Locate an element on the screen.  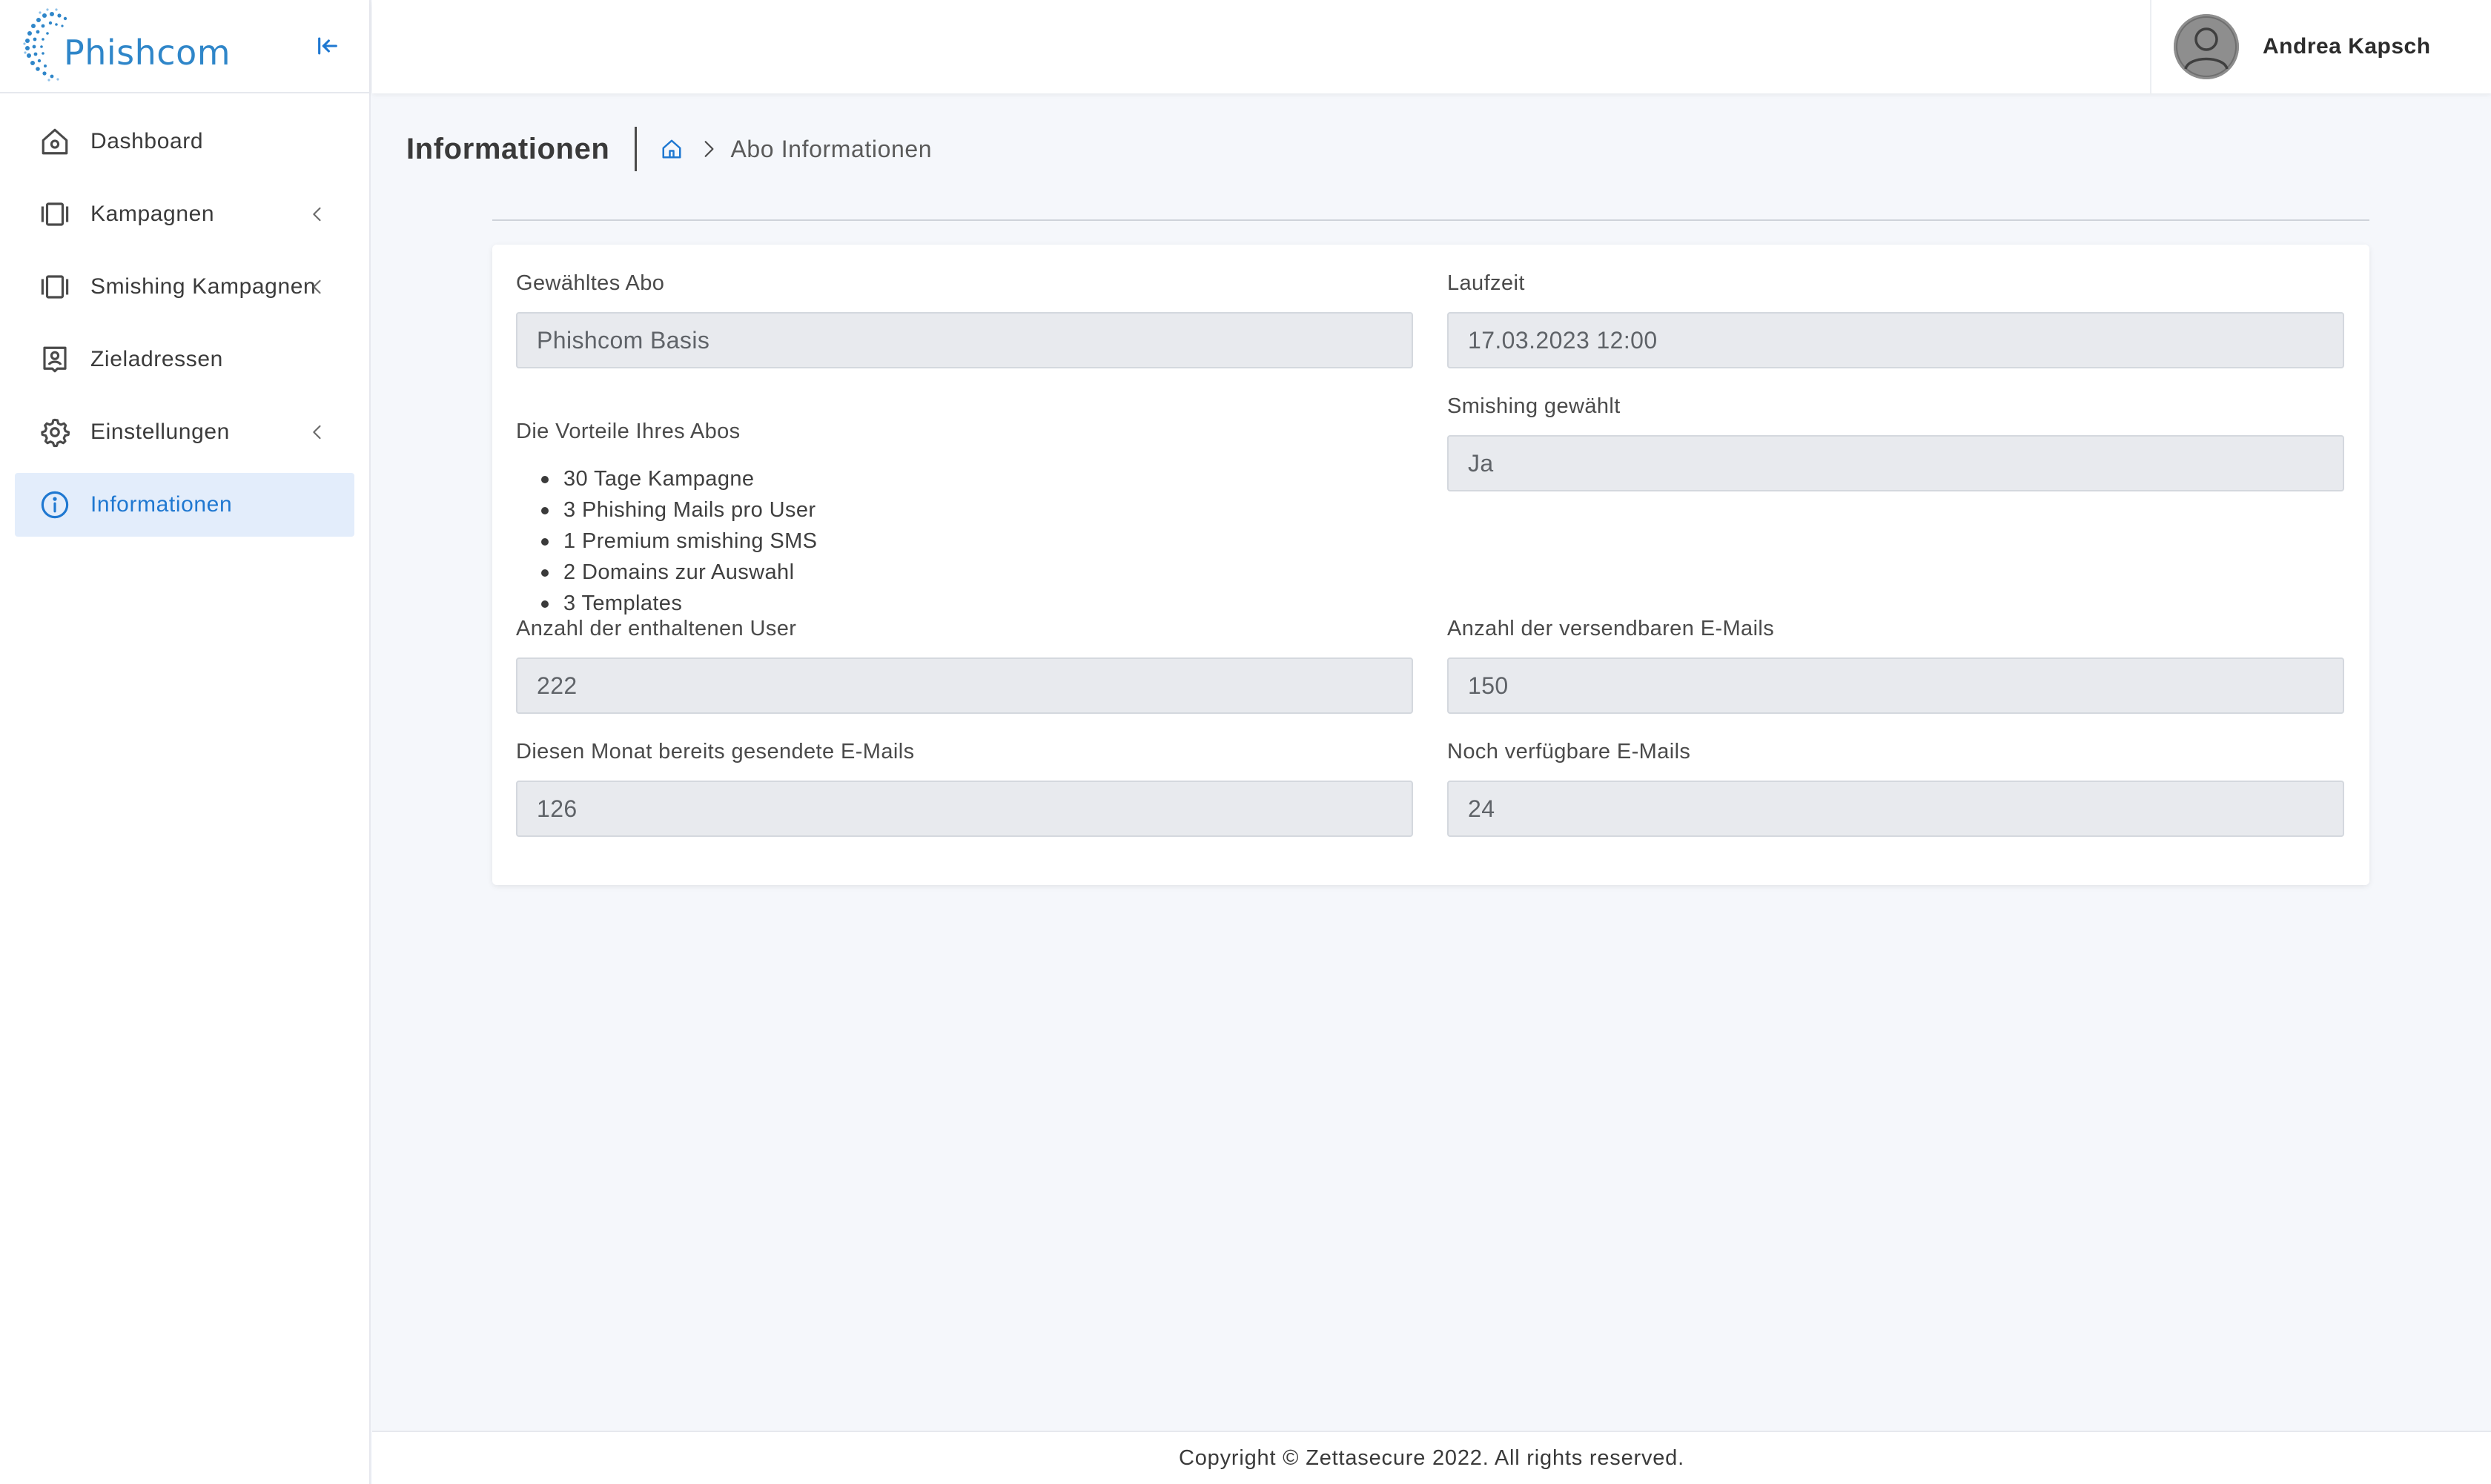
divider is located at coordinates (1430, 220).